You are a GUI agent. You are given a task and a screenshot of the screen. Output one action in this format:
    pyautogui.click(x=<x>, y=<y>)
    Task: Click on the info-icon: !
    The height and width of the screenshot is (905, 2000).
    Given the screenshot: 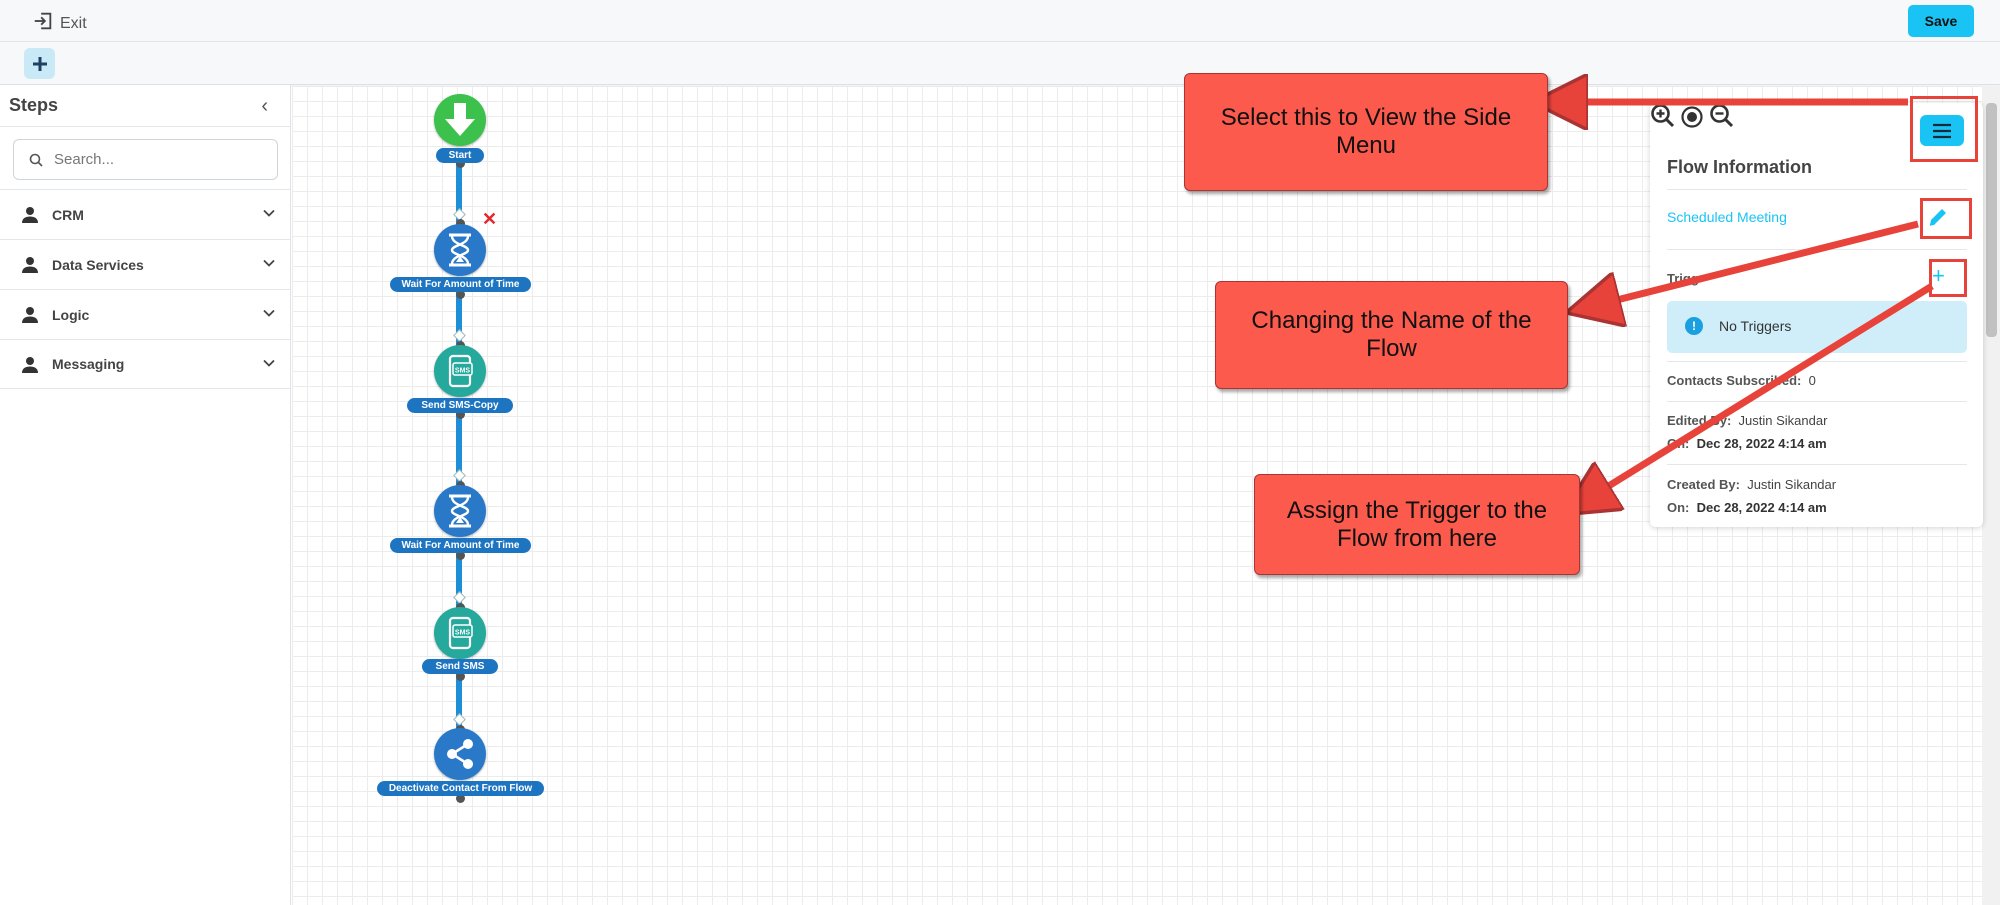 What is the action you would take?
    pyautogui.click(x=1694, y=326)
    